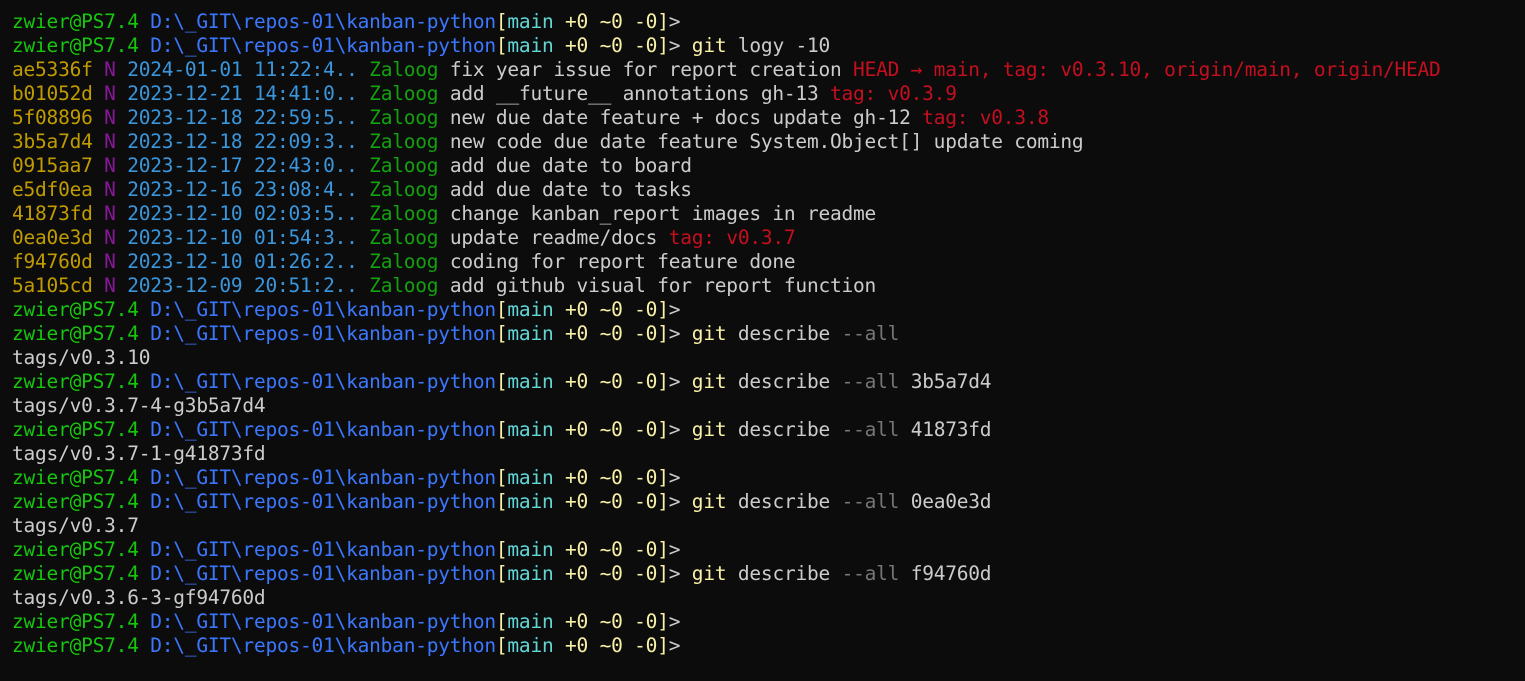 This screenshot has width=1525, height=681. I want to click on commit-hash: f94760d, so click(52, 261).